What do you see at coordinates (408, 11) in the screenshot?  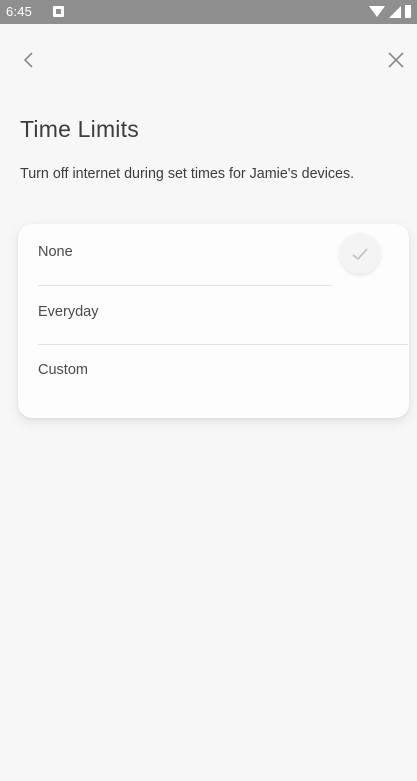 I see `battery-icon` at bounding box center [408, 11].